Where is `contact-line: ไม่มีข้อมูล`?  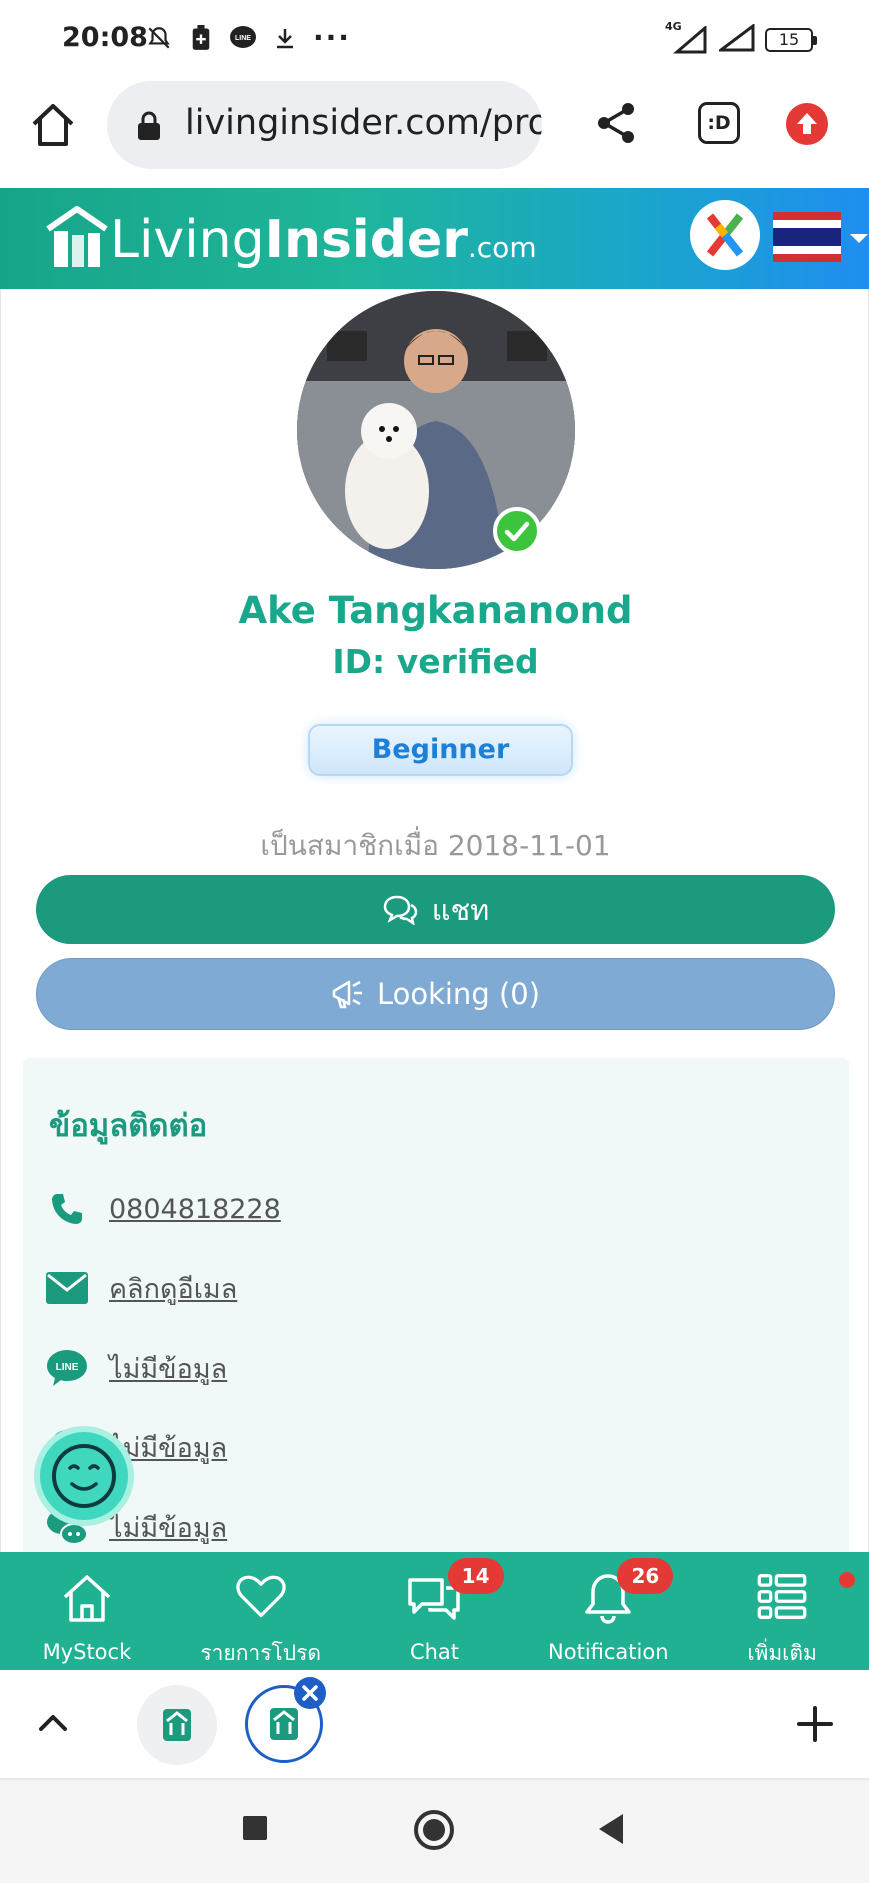
contact-line: ไม่มีข้อมูล is located at coordinates (168, 1368).